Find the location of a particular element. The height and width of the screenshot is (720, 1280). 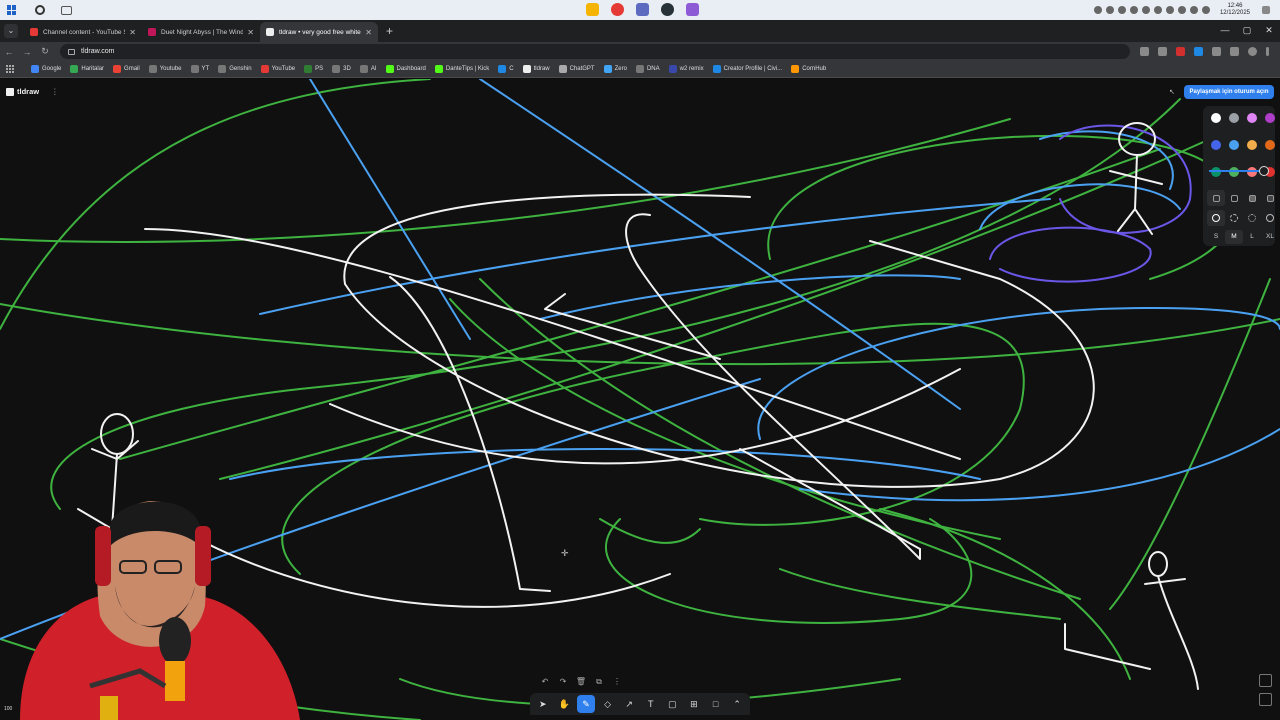

redo-icon: ↷ is located at coordinates (563, 682).